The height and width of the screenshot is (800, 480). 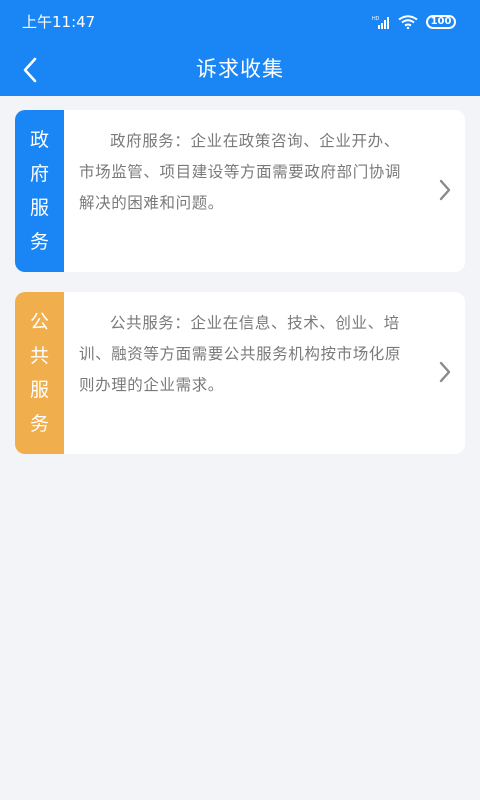 What do you see at coordinates (408, 22) in the screenshot?
I see `wifi-icon` at bounding box center [408, 22].